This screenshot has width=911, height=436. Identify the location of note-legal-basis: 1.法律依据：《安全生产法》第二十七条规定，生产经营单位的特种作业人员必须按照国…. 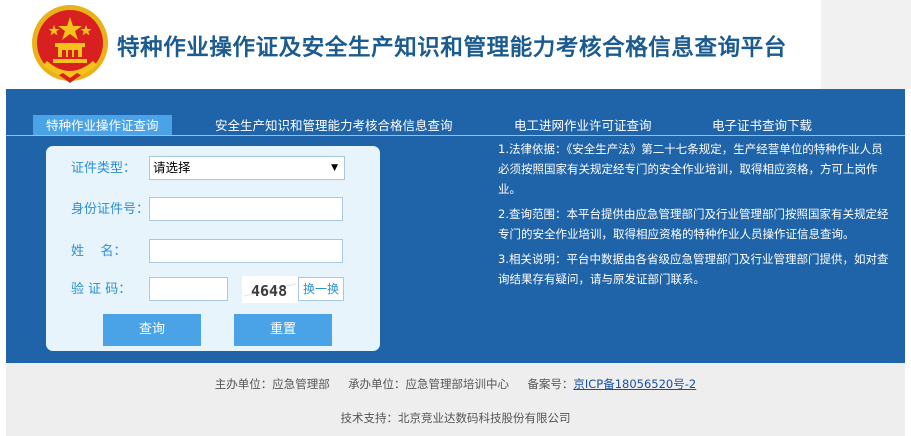
(690, 169).